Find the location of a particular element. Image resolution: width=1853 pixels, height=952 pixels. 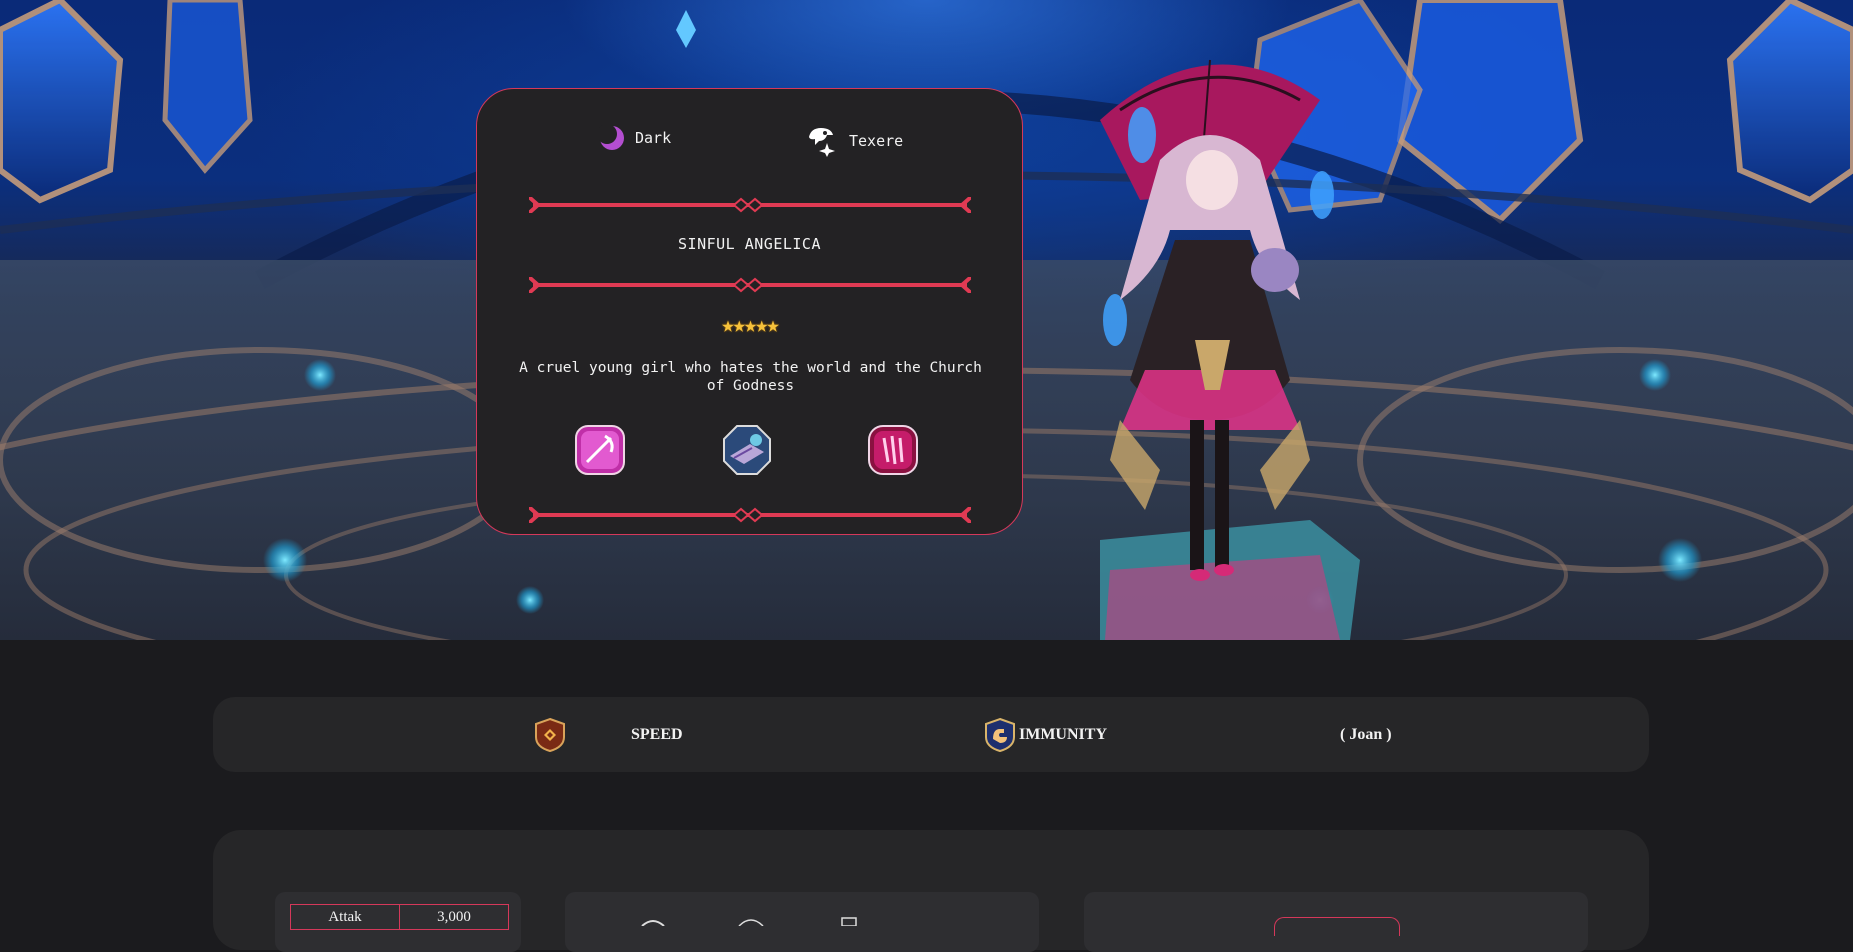

speed-set is located at coordinates (550, 734).